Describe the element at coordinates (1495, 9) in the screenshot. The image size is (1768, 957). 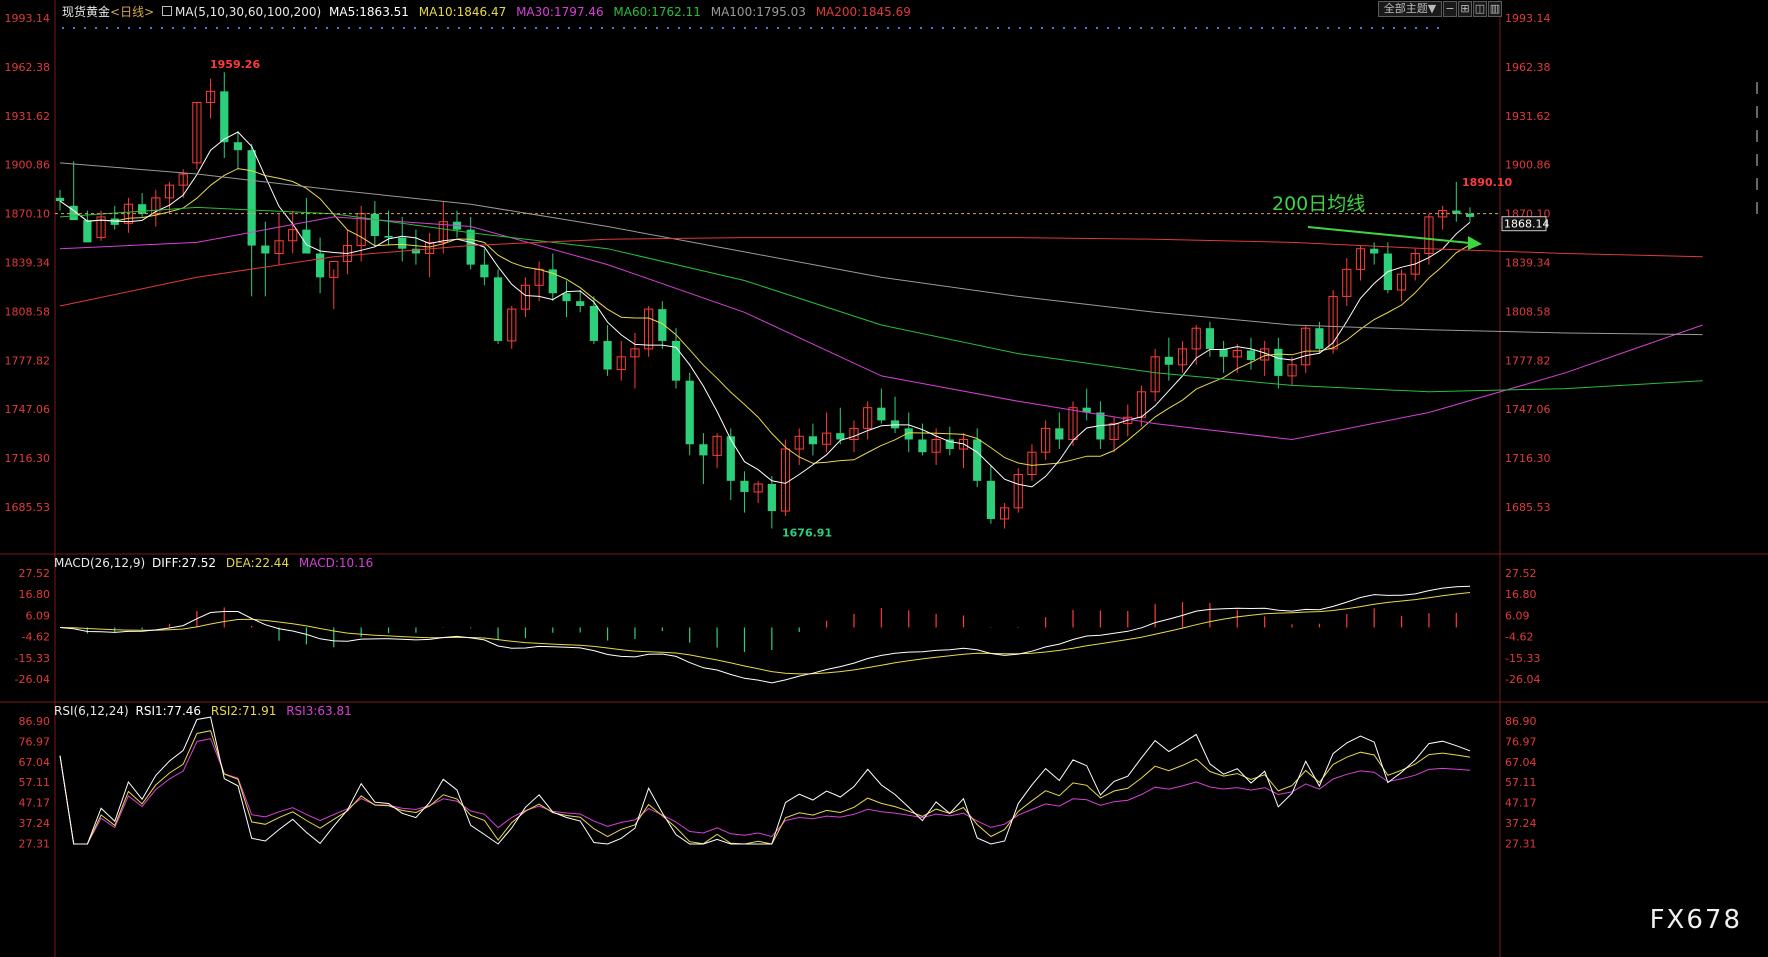
I see `close-icon: ▥` at that location.